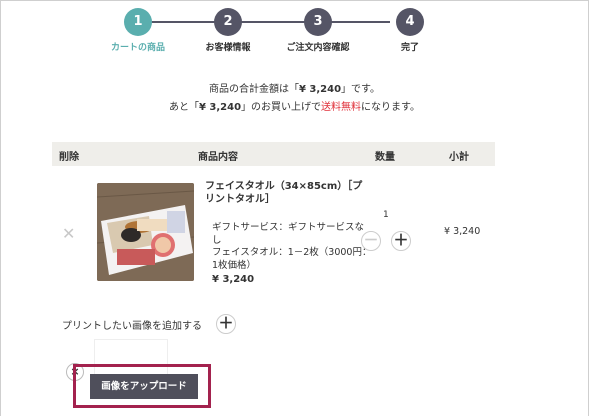 This screenshot has width=589, height=416. What do you see at coordinates (281, 107) in the screenshot?
I see `shipping-mid: 」のお買い上げで` at bounding box center [281, 107].